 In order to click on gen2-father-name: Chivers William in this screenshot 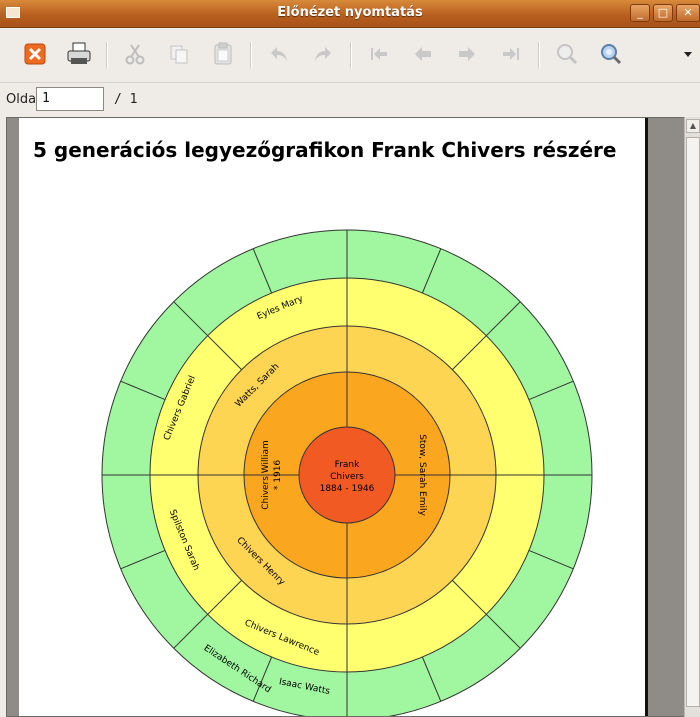, I will do `click(266, 475)`.